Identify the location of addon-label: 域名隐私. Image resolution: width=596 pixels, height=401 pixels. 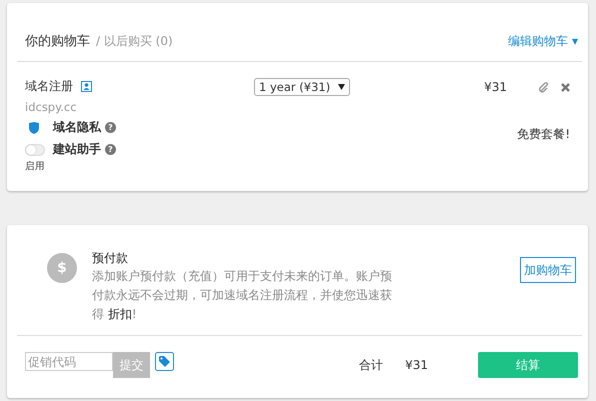
(77, 127).